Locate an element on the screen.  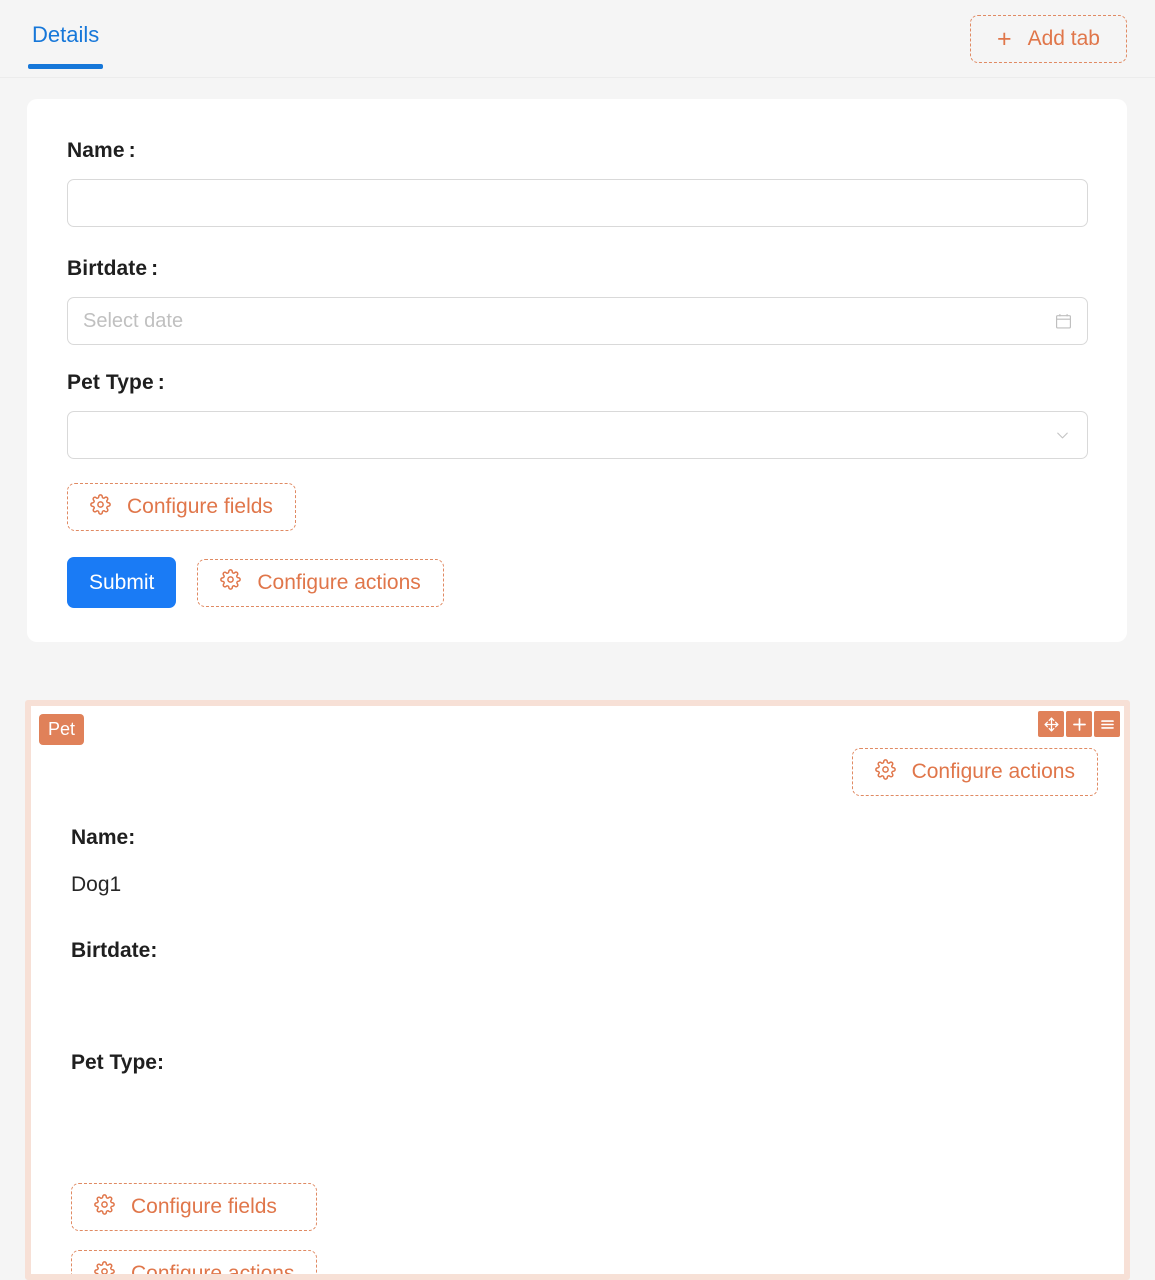
birtdate-input is located at coordinates (577, 321).